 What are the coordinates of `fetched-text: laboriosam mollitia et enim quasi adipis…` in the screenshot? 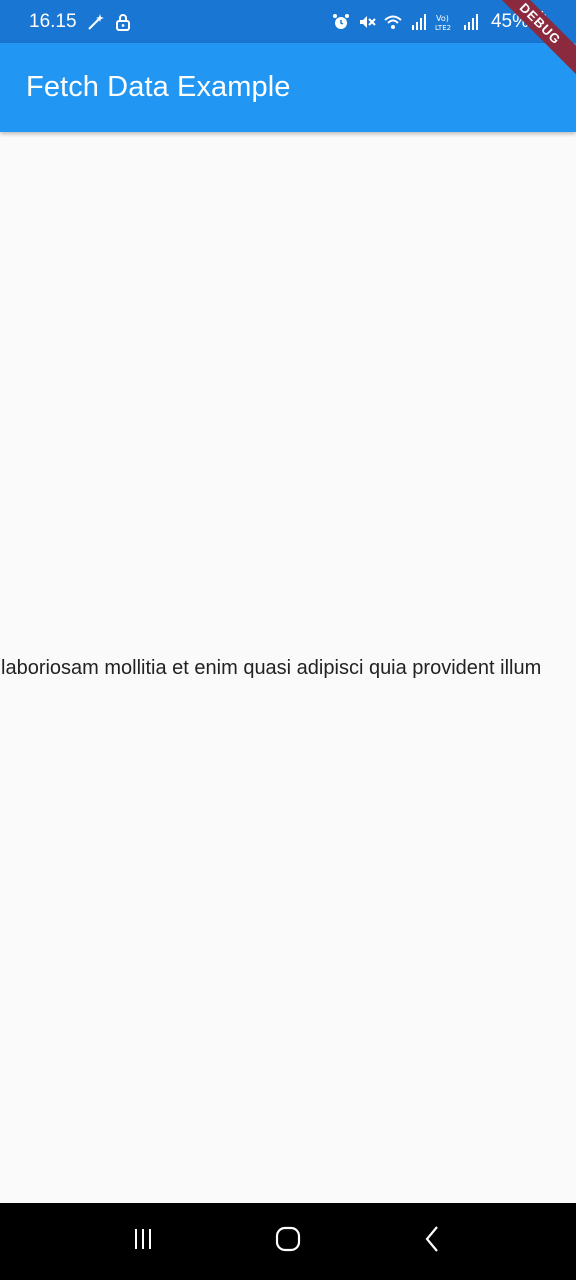 It's located at (271, 667).